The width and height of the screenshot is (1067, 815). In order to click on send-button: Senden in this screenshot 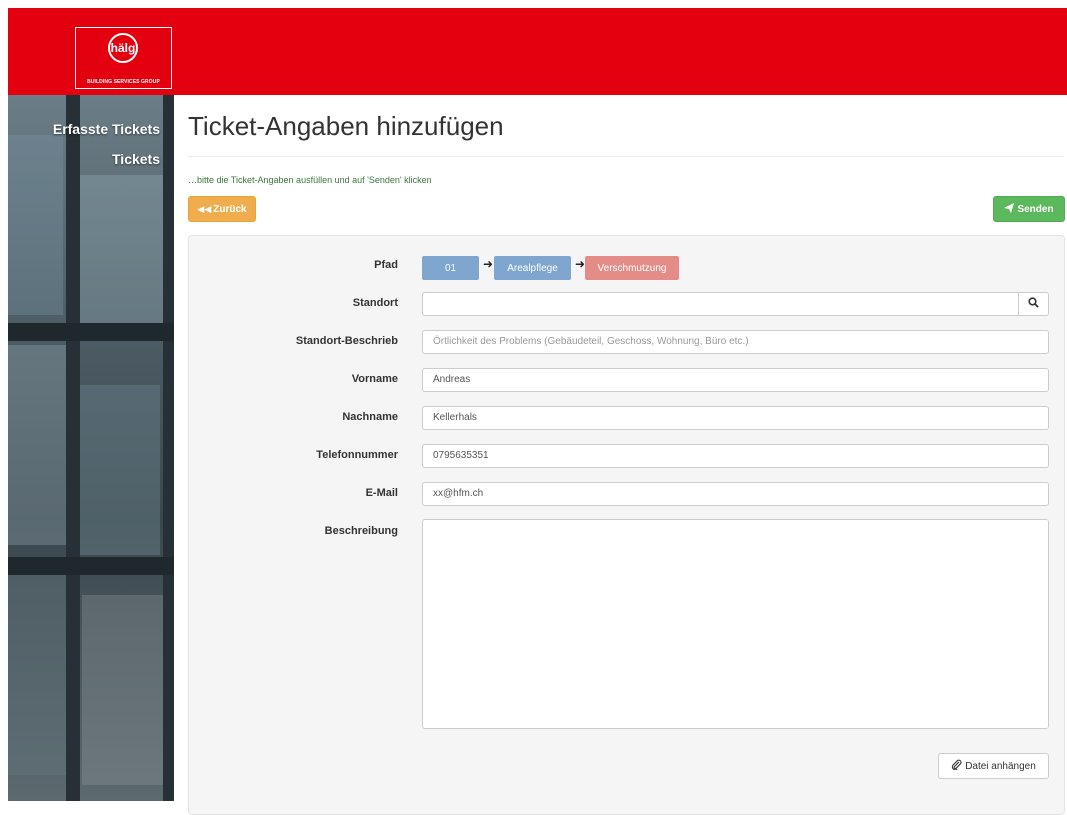, I will do `click(1029, 209)`.